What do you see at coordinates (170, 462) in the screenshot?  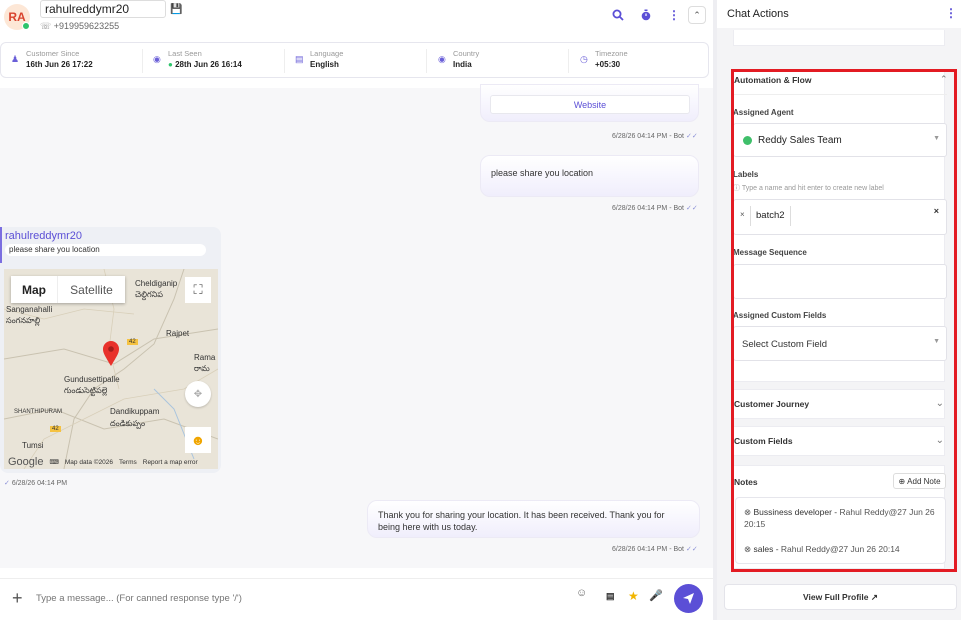 I see `report-map-error-link: Report a map error` at bounding box center [170, 462].